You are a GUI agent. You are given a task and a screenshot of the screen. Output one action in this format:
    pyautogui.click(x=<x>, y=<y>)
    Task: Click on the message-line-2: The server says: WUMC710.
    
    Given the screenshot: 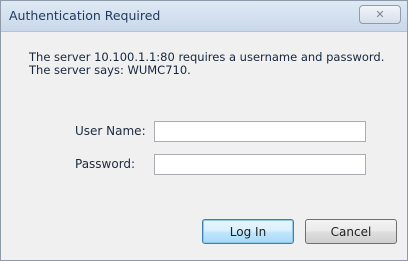 What is the action you would take?
    pyautogui.click(x=110, y=70)
    